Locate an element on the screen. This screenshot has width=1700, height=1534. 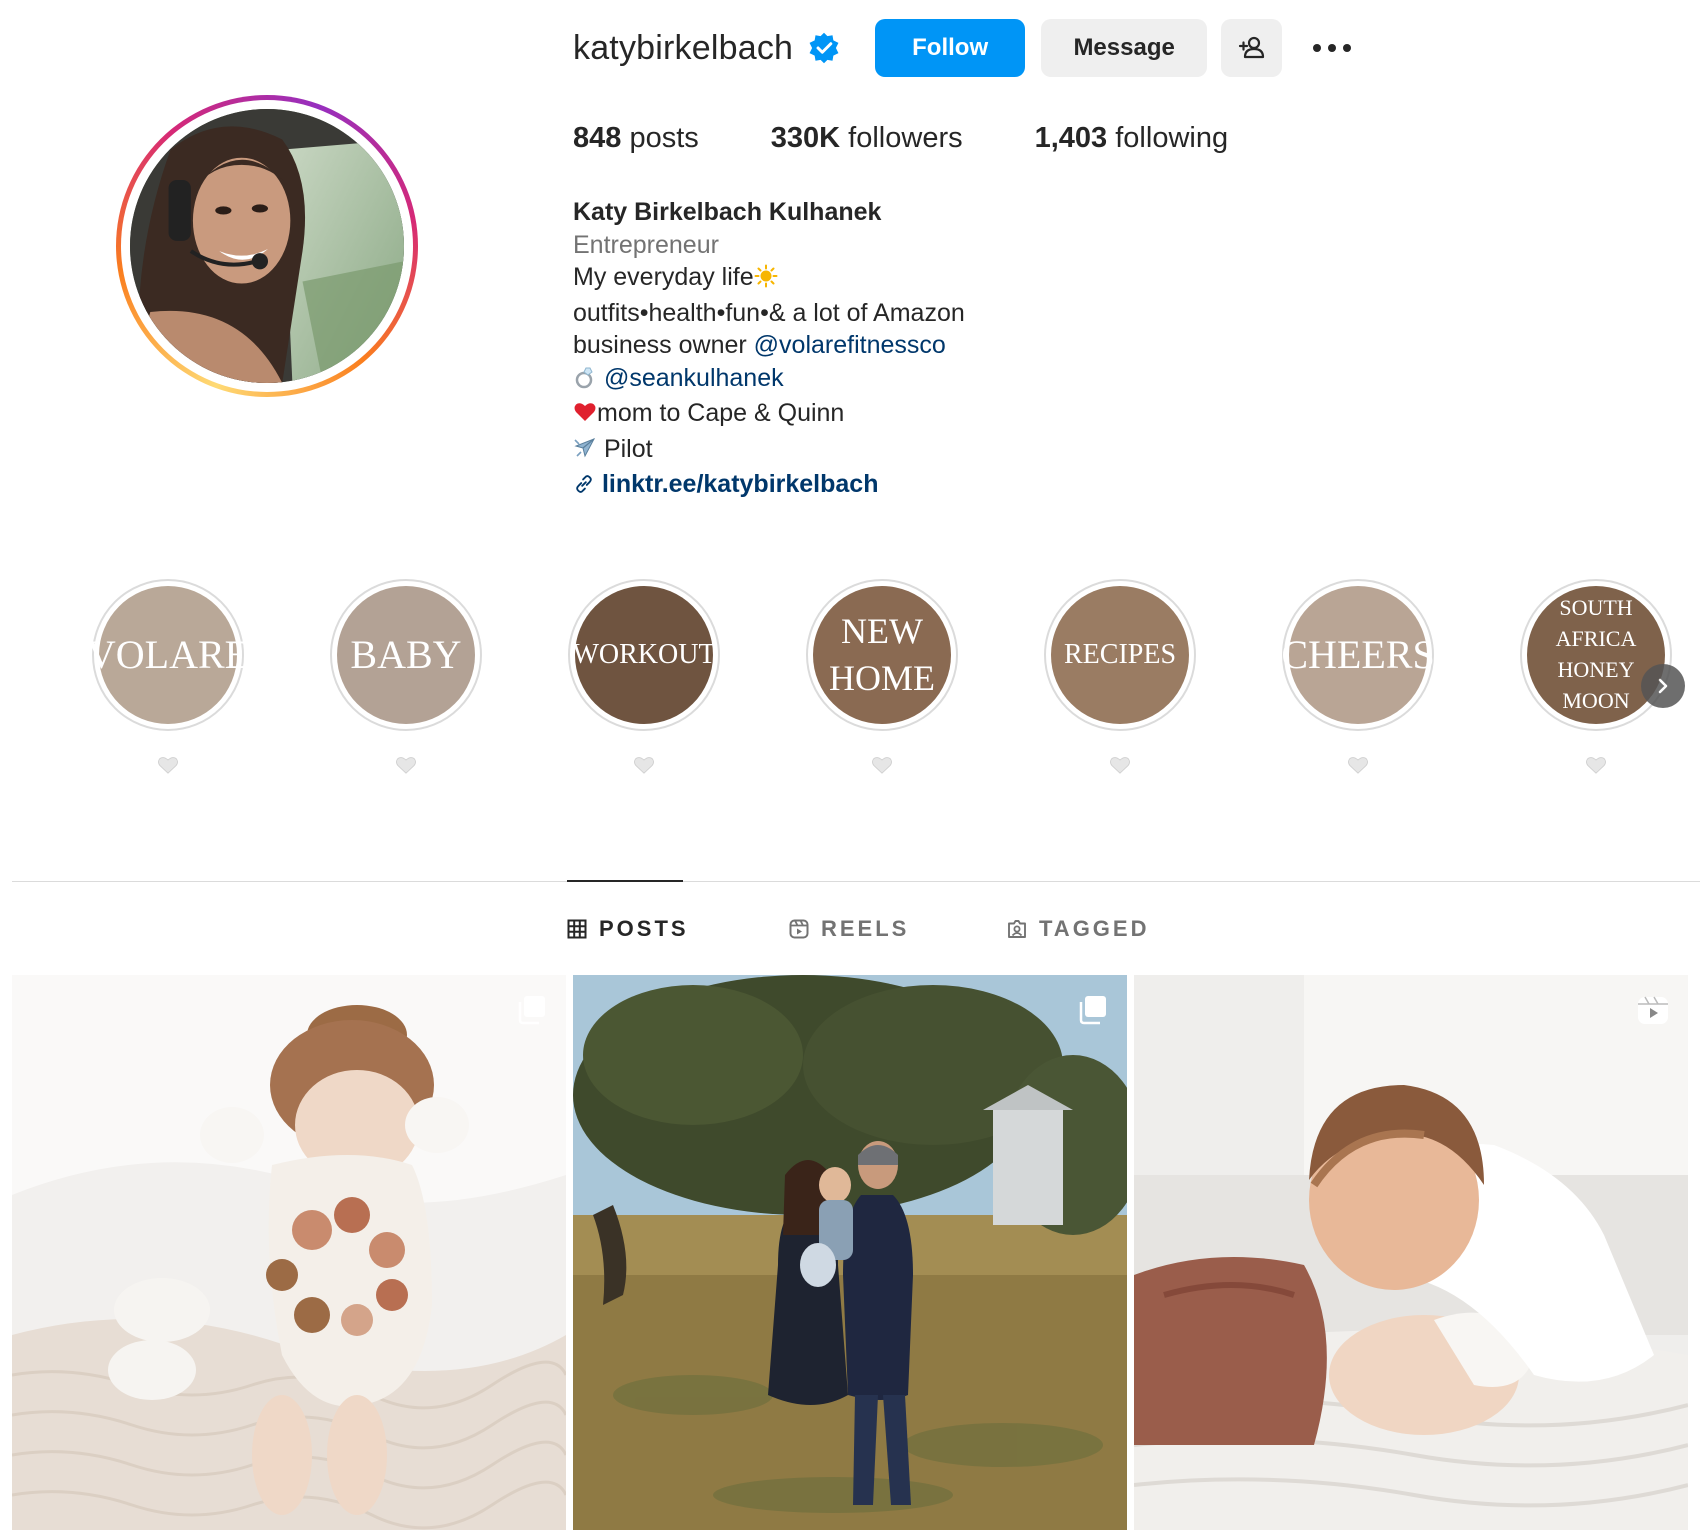
bio-line-1: My everyday life is located at coordinates (769, 279).